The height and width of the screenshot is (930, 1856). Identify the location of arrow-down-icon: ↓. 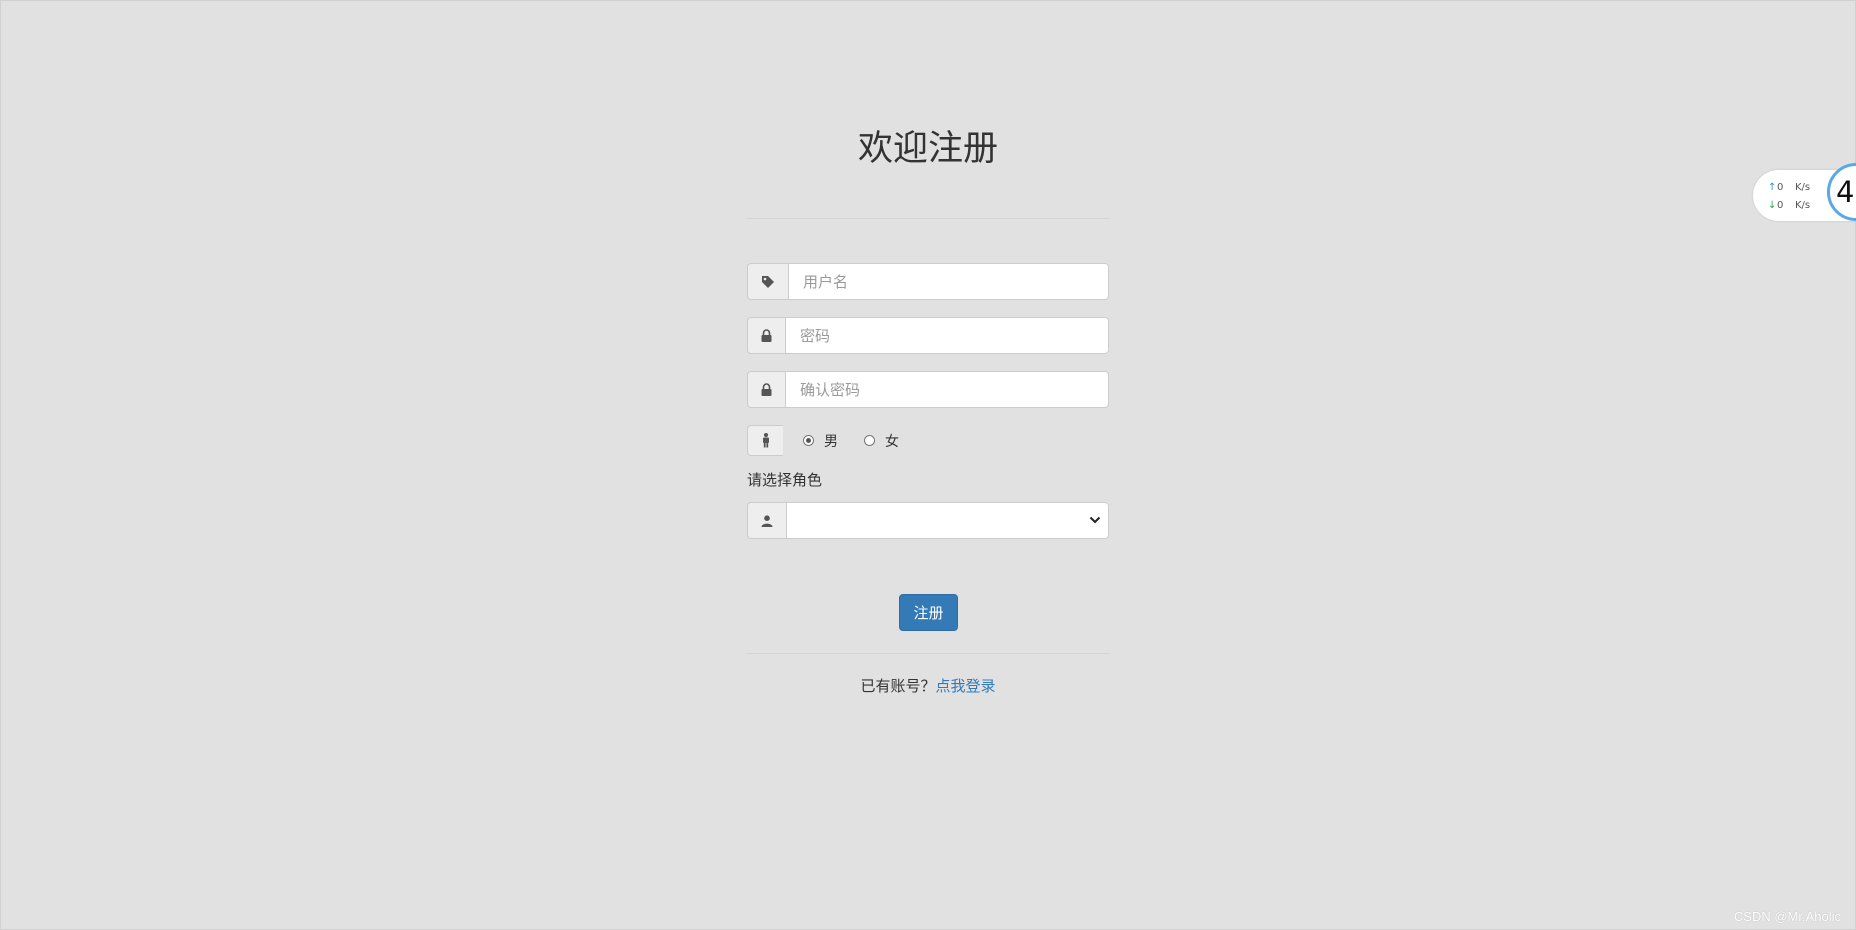
(1772, 205).